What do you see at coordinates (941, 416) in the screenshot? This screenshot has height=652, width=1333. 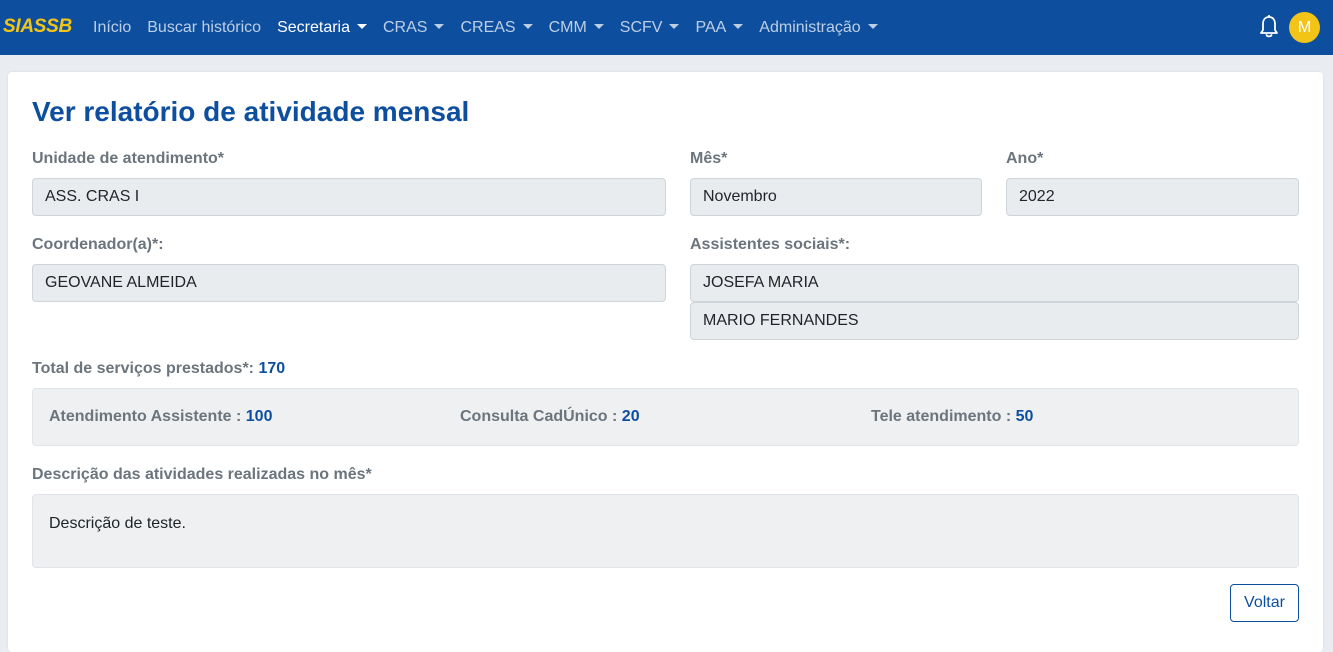 I see `service-label: Tele atendimento :` at bounding box center [941, 416].